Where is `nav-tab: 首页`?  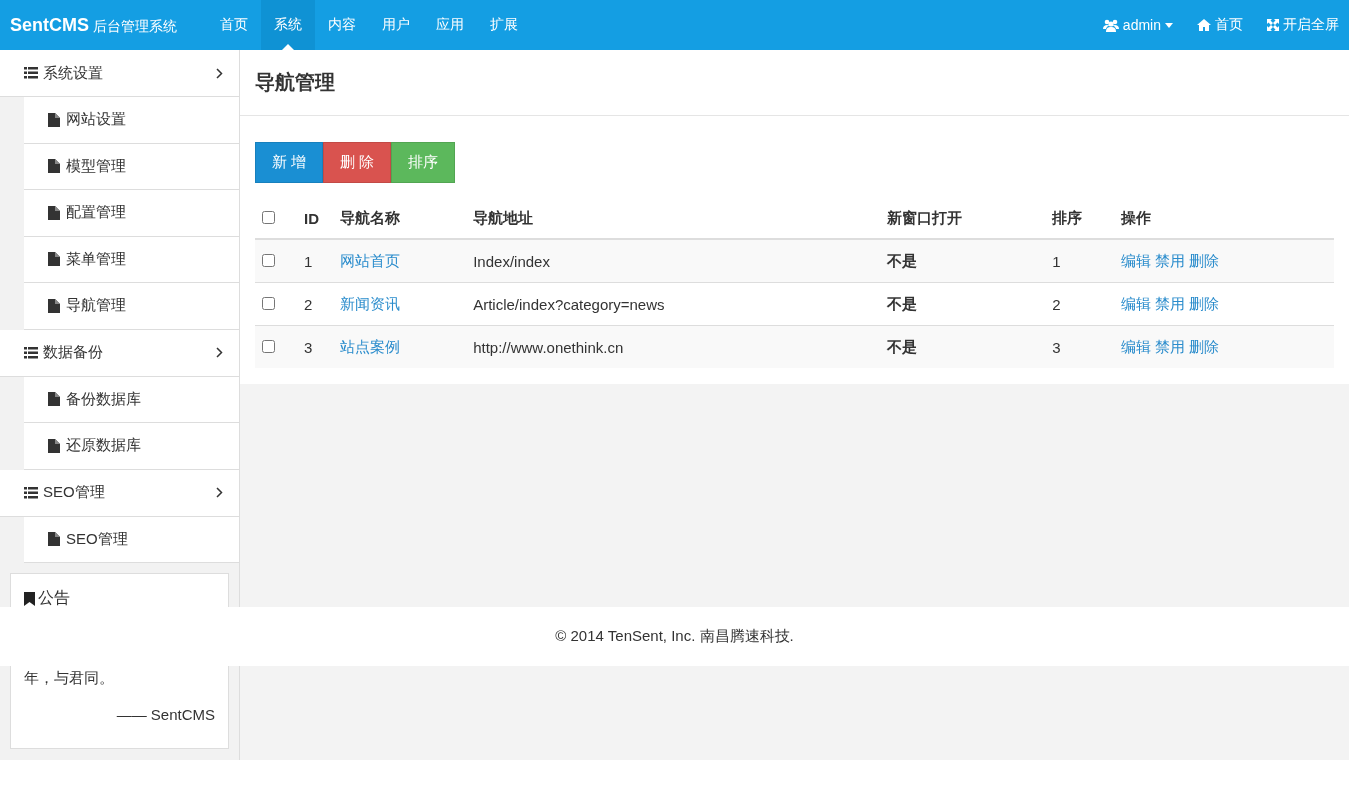 nav-tab: 首页 is located at coordinates (234, 25).